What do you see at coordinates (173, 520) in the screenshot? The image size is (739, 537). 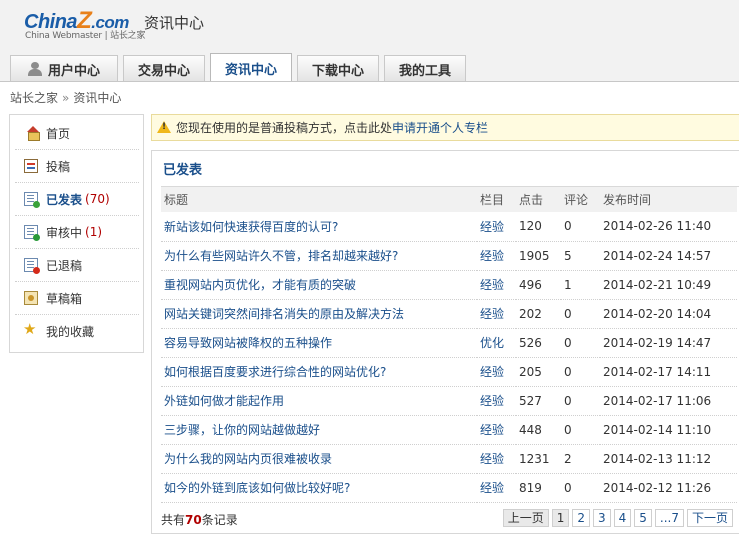 I see `record-count-prefix: 共有` at bounding box center [173, 520].